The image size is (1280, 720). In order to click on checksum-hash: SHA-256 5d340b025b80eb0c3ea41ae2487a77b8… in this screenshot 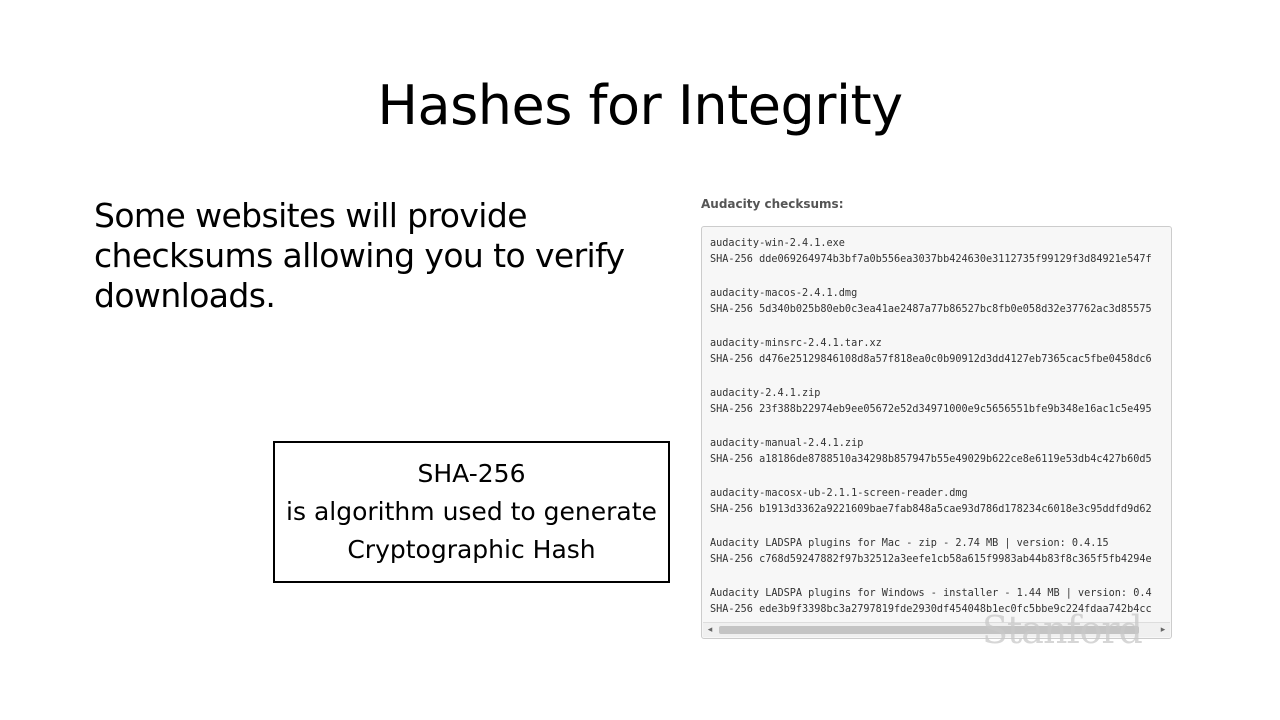, I will do `click(931, 309)`.